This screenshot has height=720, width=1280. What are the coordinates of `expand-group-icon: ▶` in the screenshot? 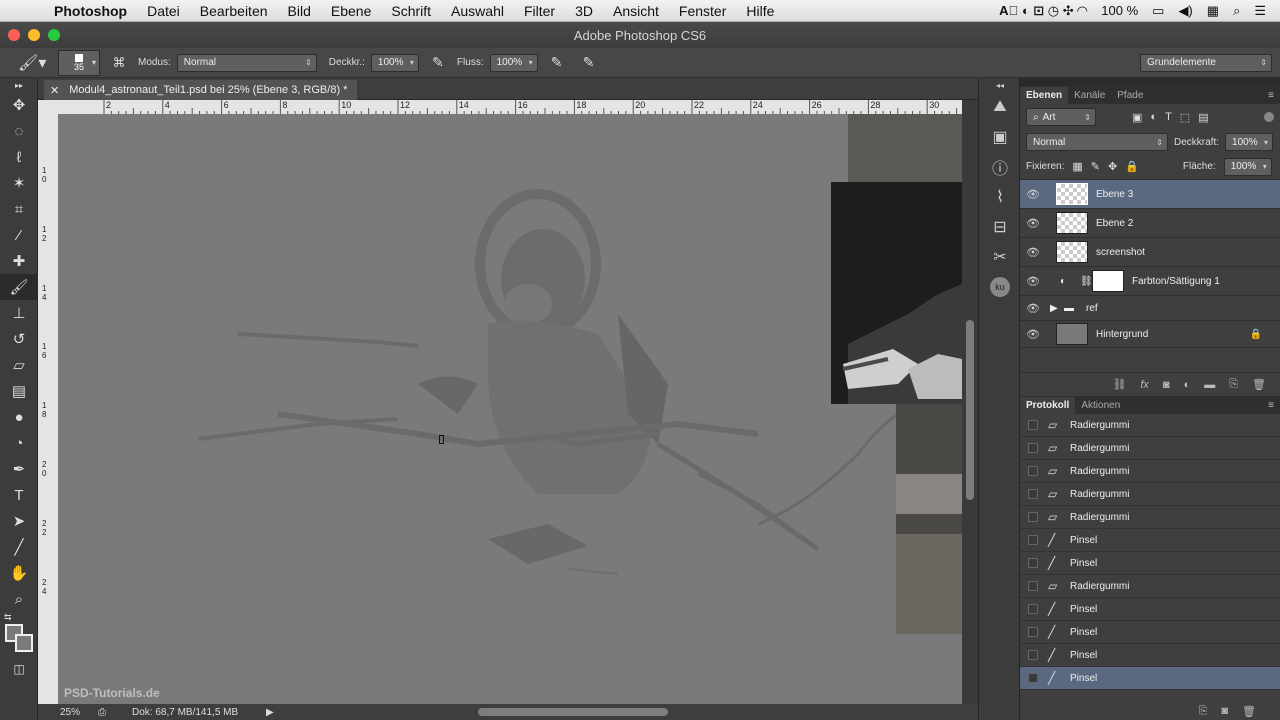 It's located at (1057, 308).